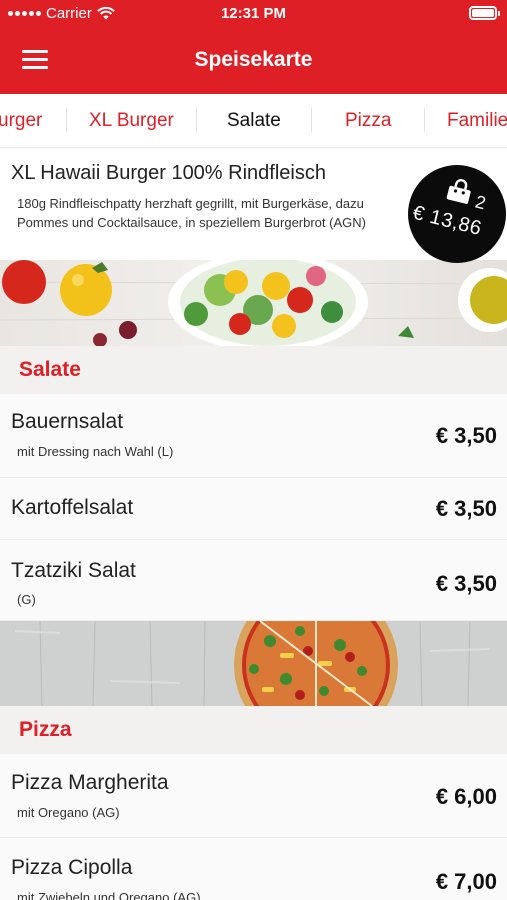 The width and height of the screenshot is (507, 900). I want to click on menu-item-name: Pizza Cipolla, so click(72, 867).